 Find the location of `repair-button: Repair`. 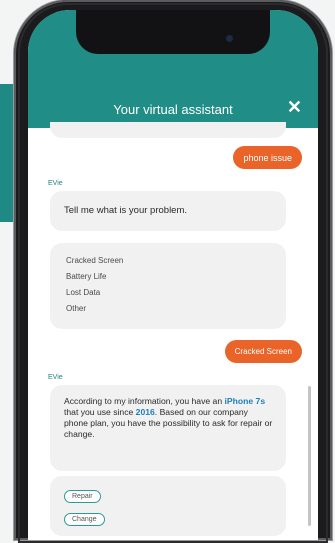

repair-button: Repair is located at coordinates (82, 496).